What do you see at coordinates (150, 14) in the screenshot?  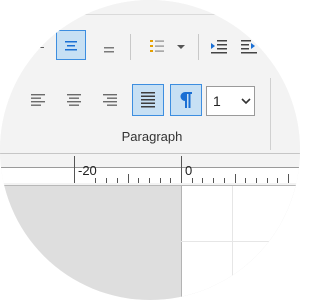 I see `ribbon-divider` at bounding box center [150, 14].